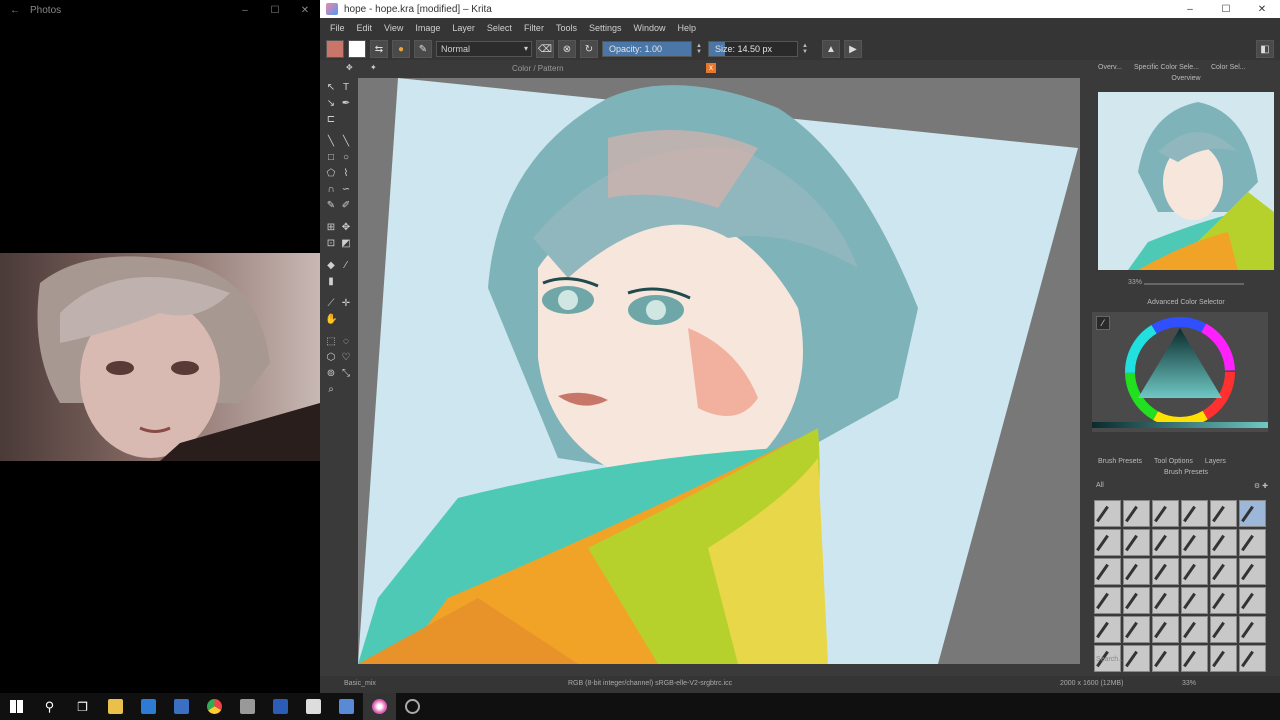 The image size is (1280, 720). I want to click on color-picker-icon: ⁄, so click(346, 266).